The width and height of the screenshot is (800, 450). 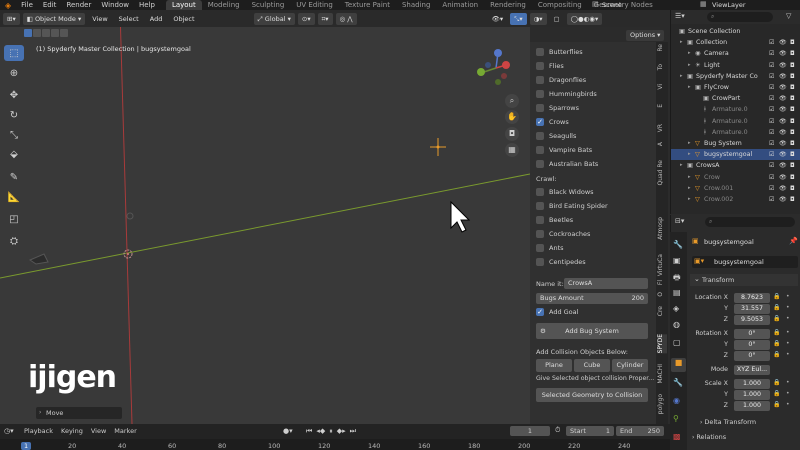 What do you see at coordinates (677, 260) in the screenshot?
I see `render-tab-icon: ▣` at bounding box center [677, 260].